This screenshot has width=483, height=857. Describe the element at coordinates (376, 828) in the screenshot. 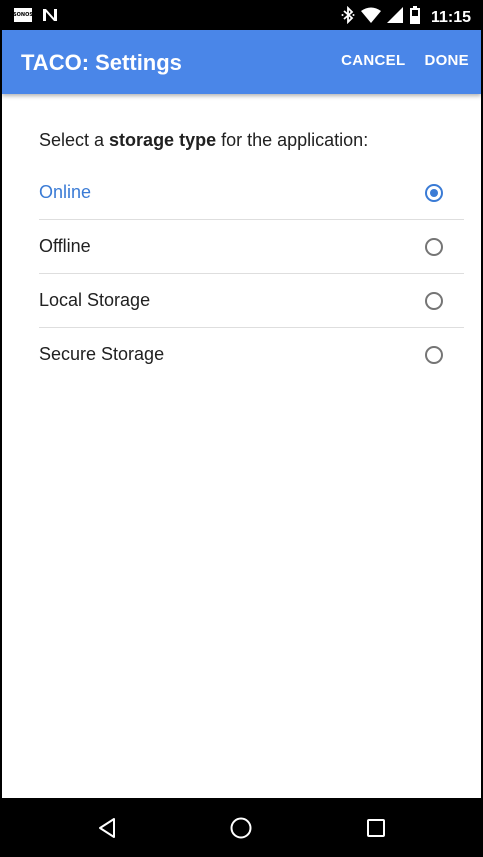

I see `recents-icon` at that location.